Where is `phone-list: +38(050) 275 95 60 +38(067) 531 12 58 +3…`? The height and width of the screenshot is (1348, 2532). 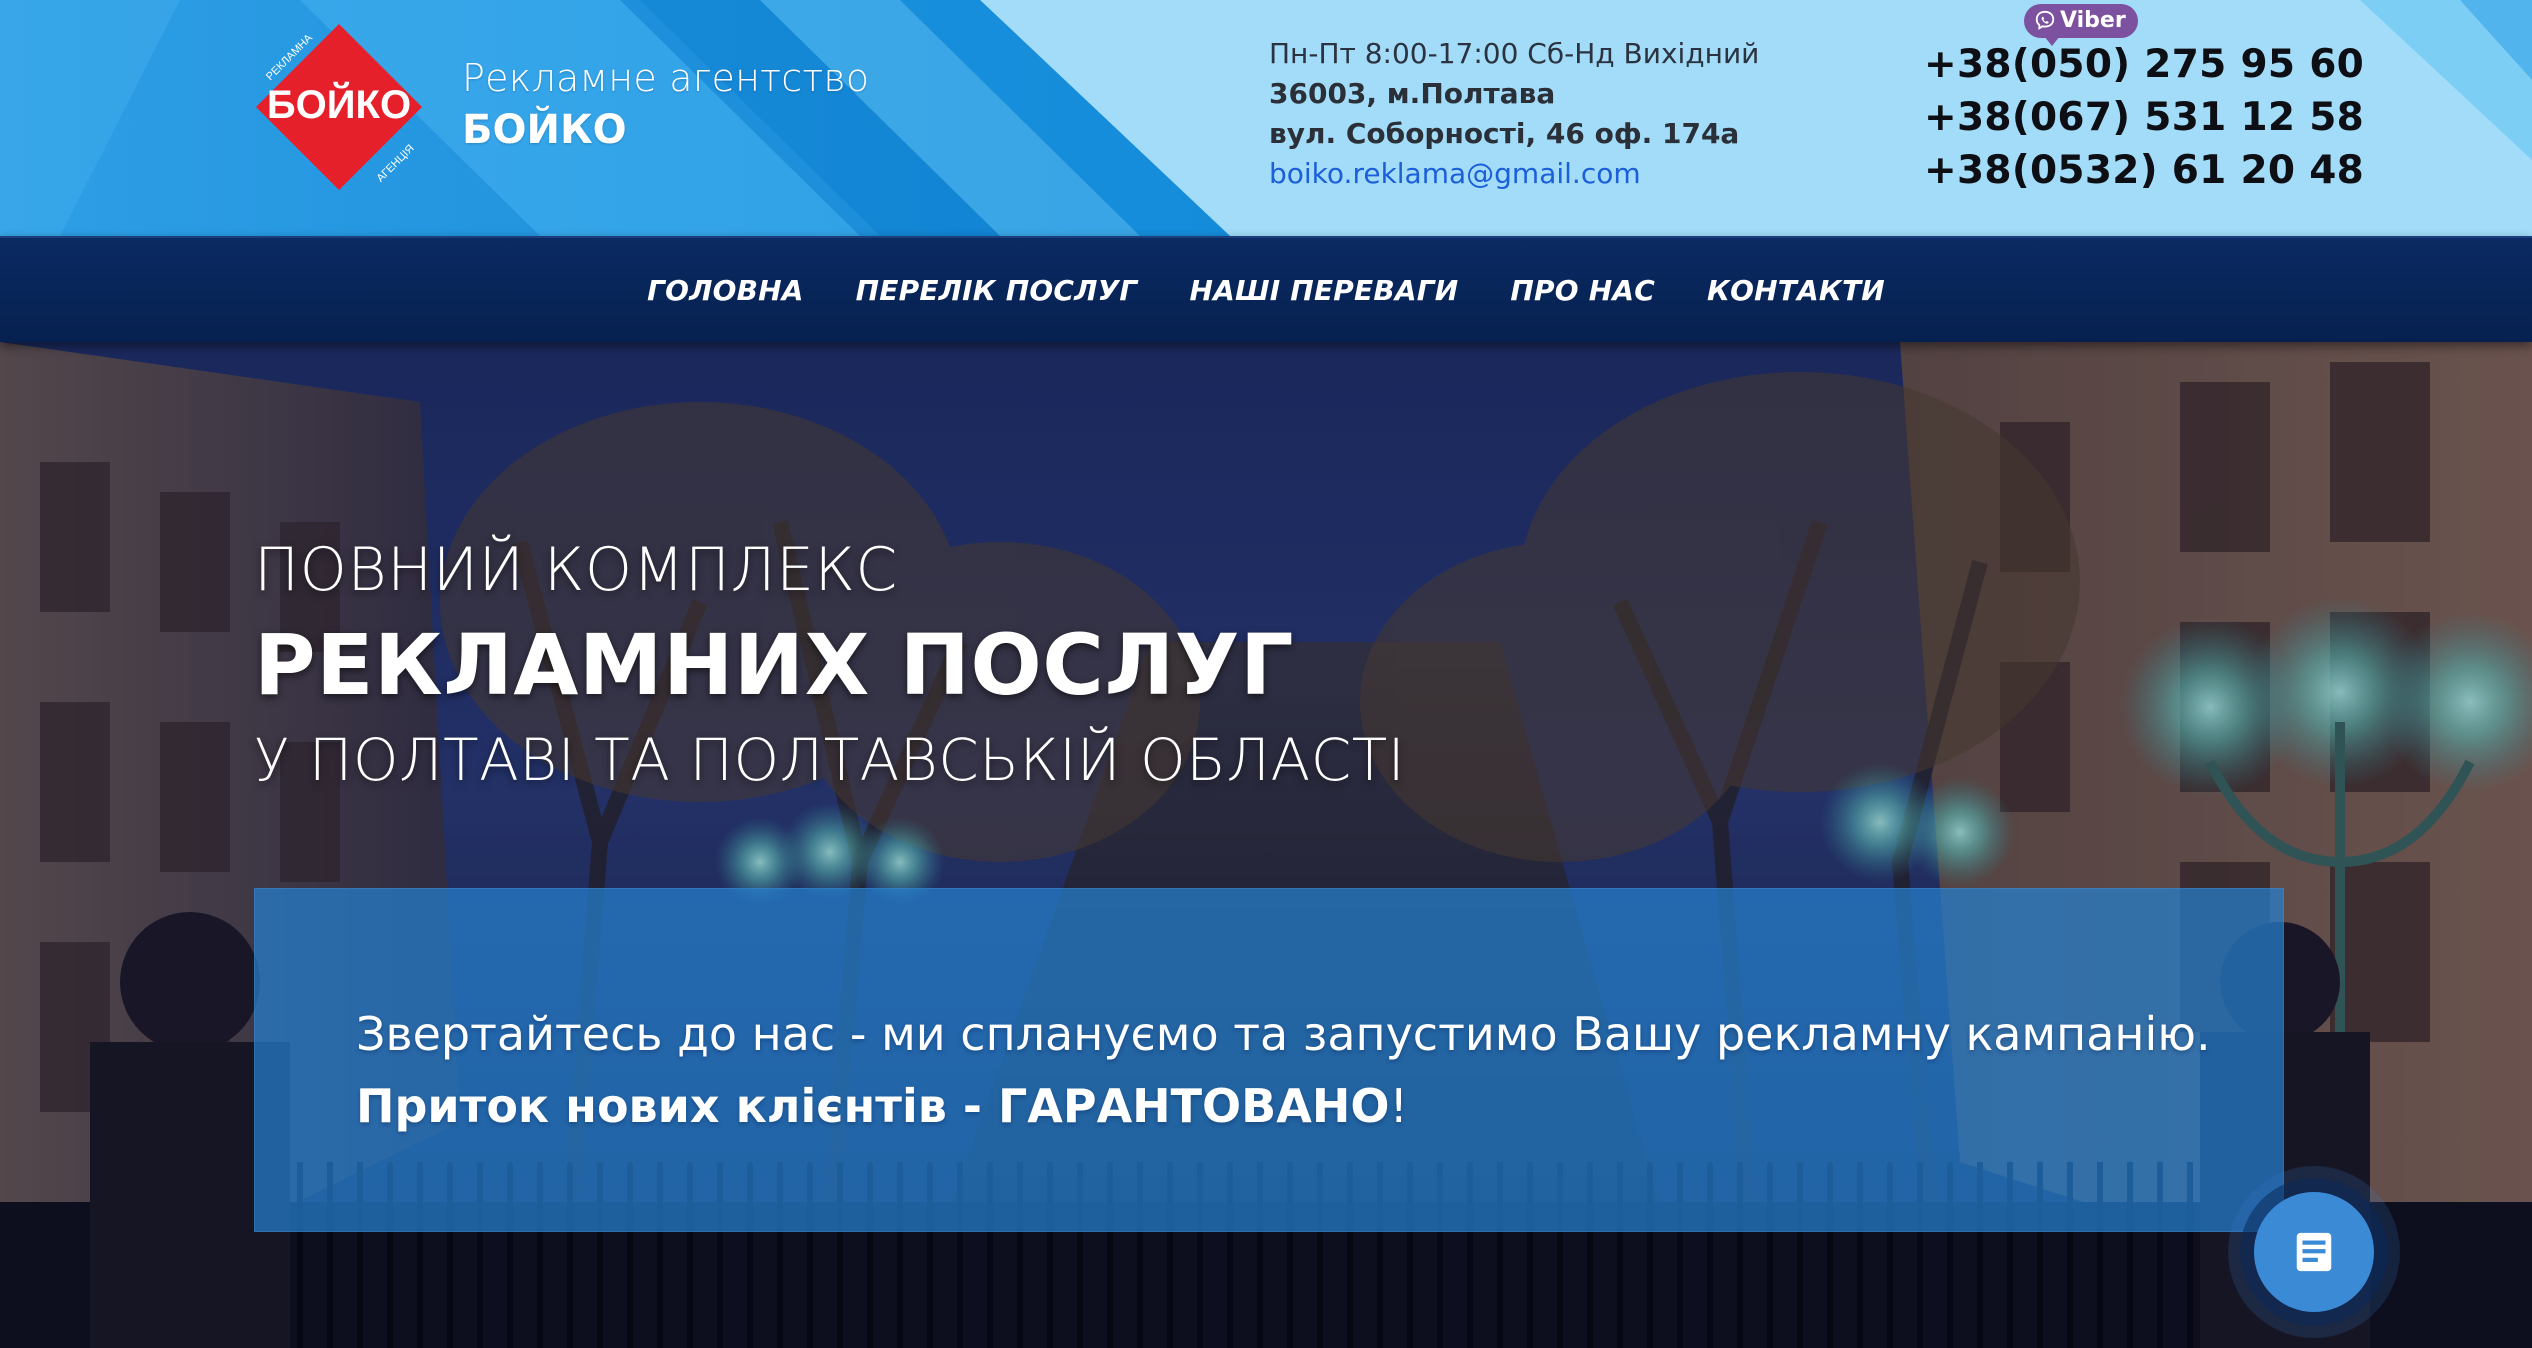 phone-list: +38(050) 275 95 60 +38(067) 531 12 58 +3… is located at coordinates (2144, 117).